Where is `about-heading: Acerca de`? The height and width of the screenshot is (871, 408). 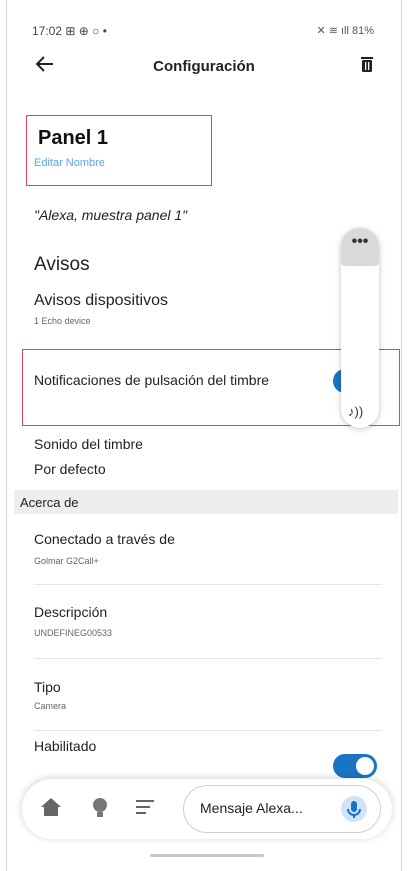 about-heading: Acerca de is located at coordinates (49, 502).